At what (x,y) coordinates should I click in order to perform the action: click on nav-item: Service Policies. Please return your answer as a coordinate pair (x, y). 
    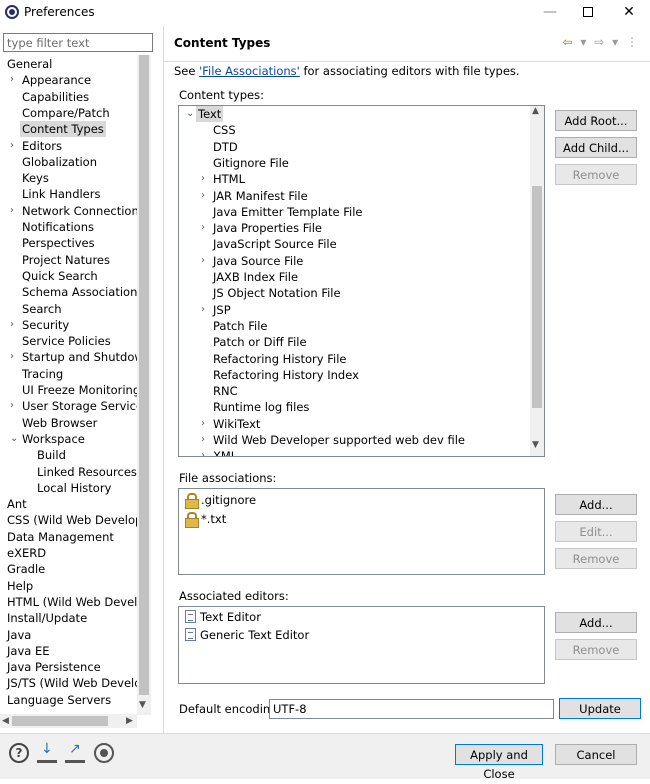
    Looking at the image, I should click on (68, 341).